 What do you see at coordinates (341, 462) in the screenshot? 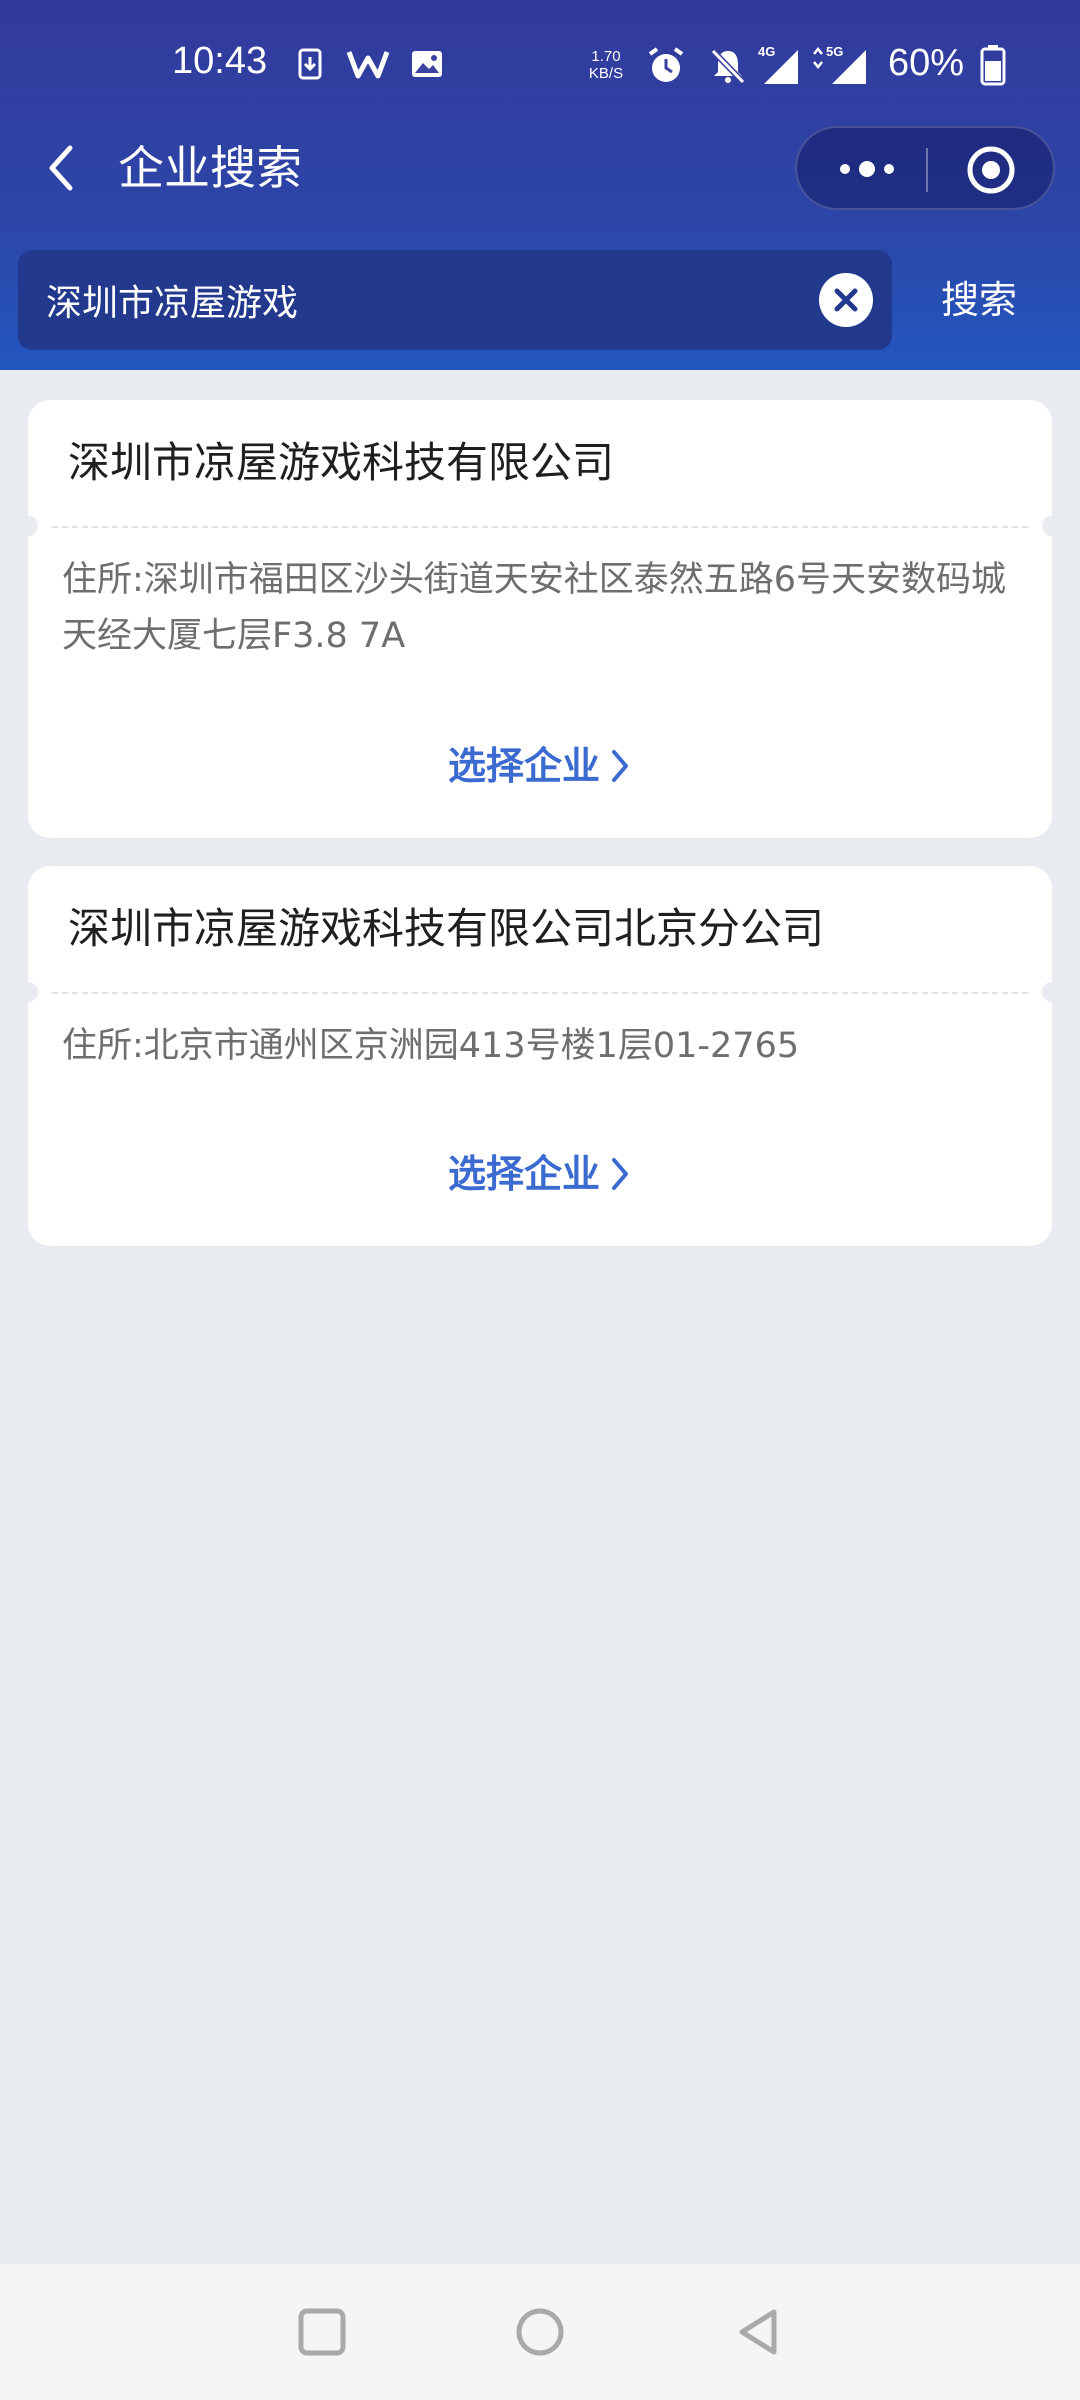
I see `company-name: 深圳市凉屋游戏科技有限公司` at bounding box center [341, 462].